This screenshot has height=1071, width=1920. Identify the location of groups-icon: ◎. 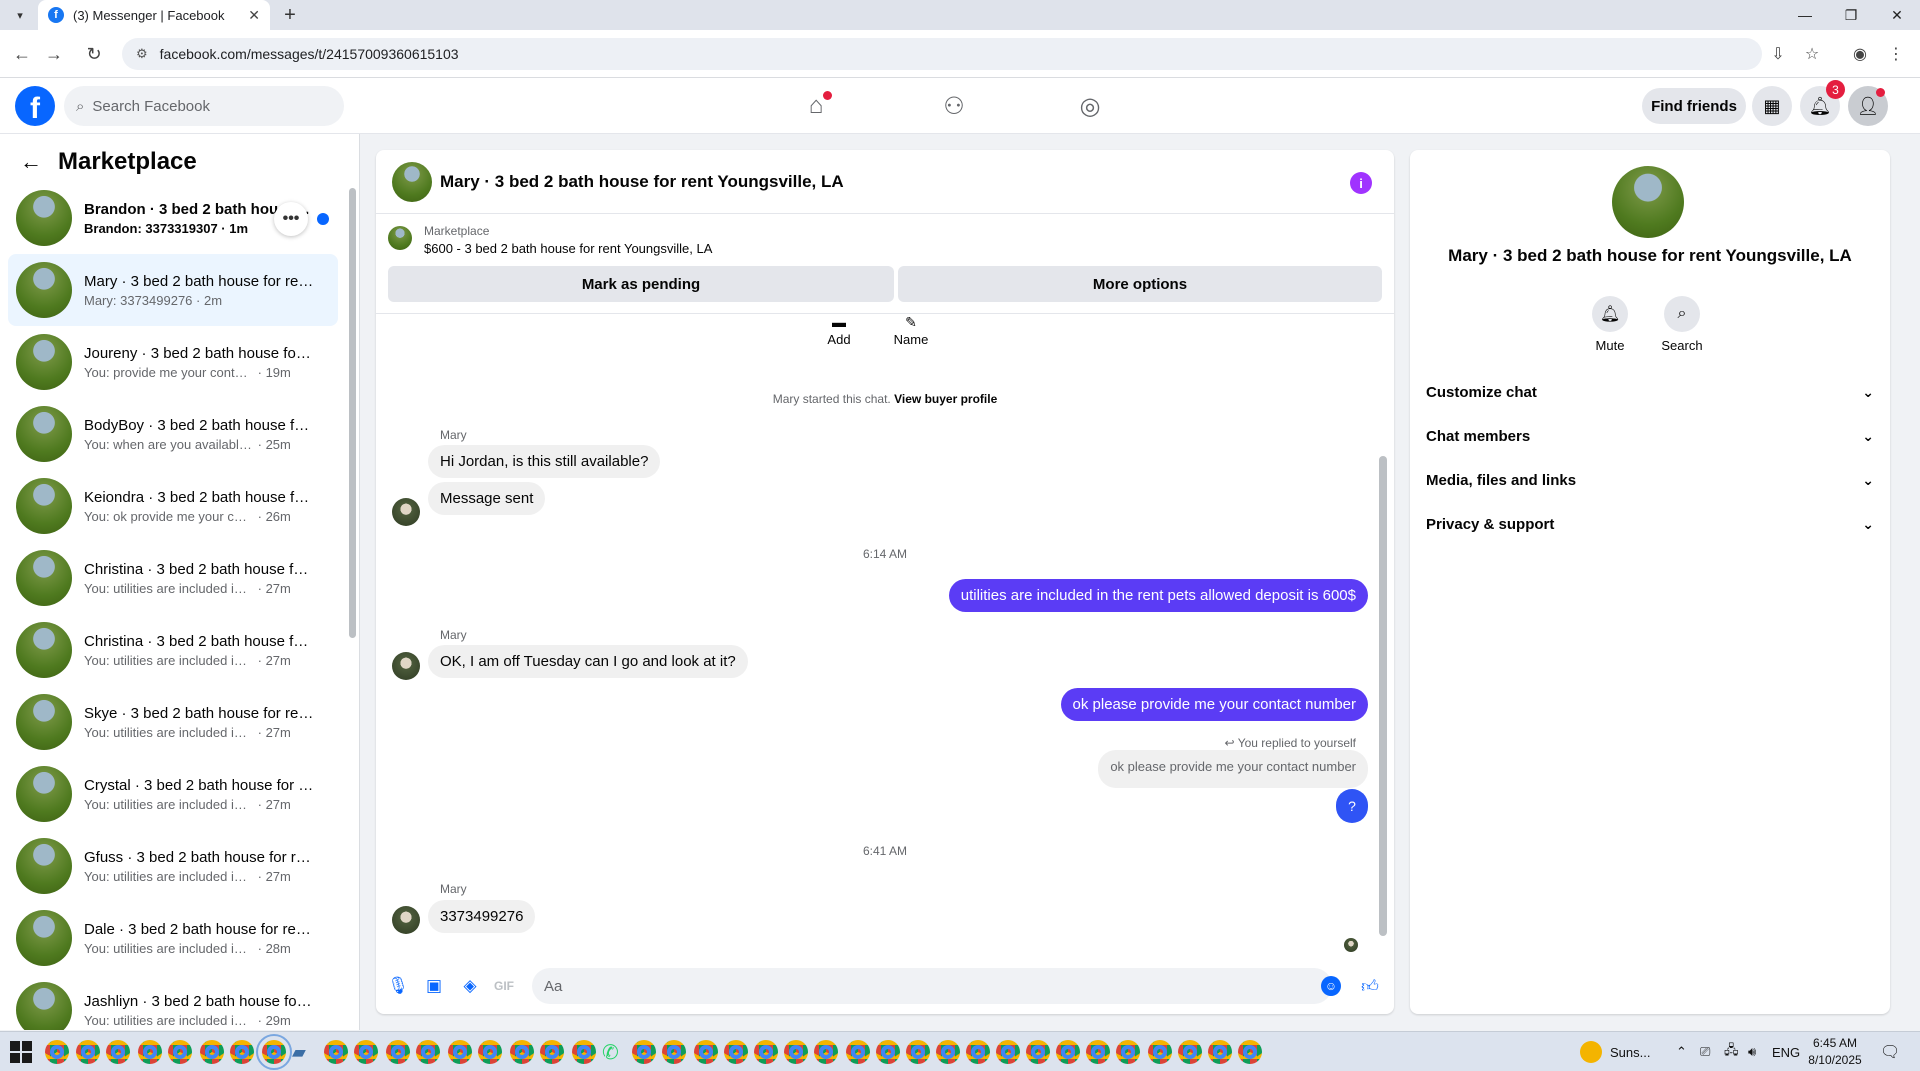
(1090, 106).